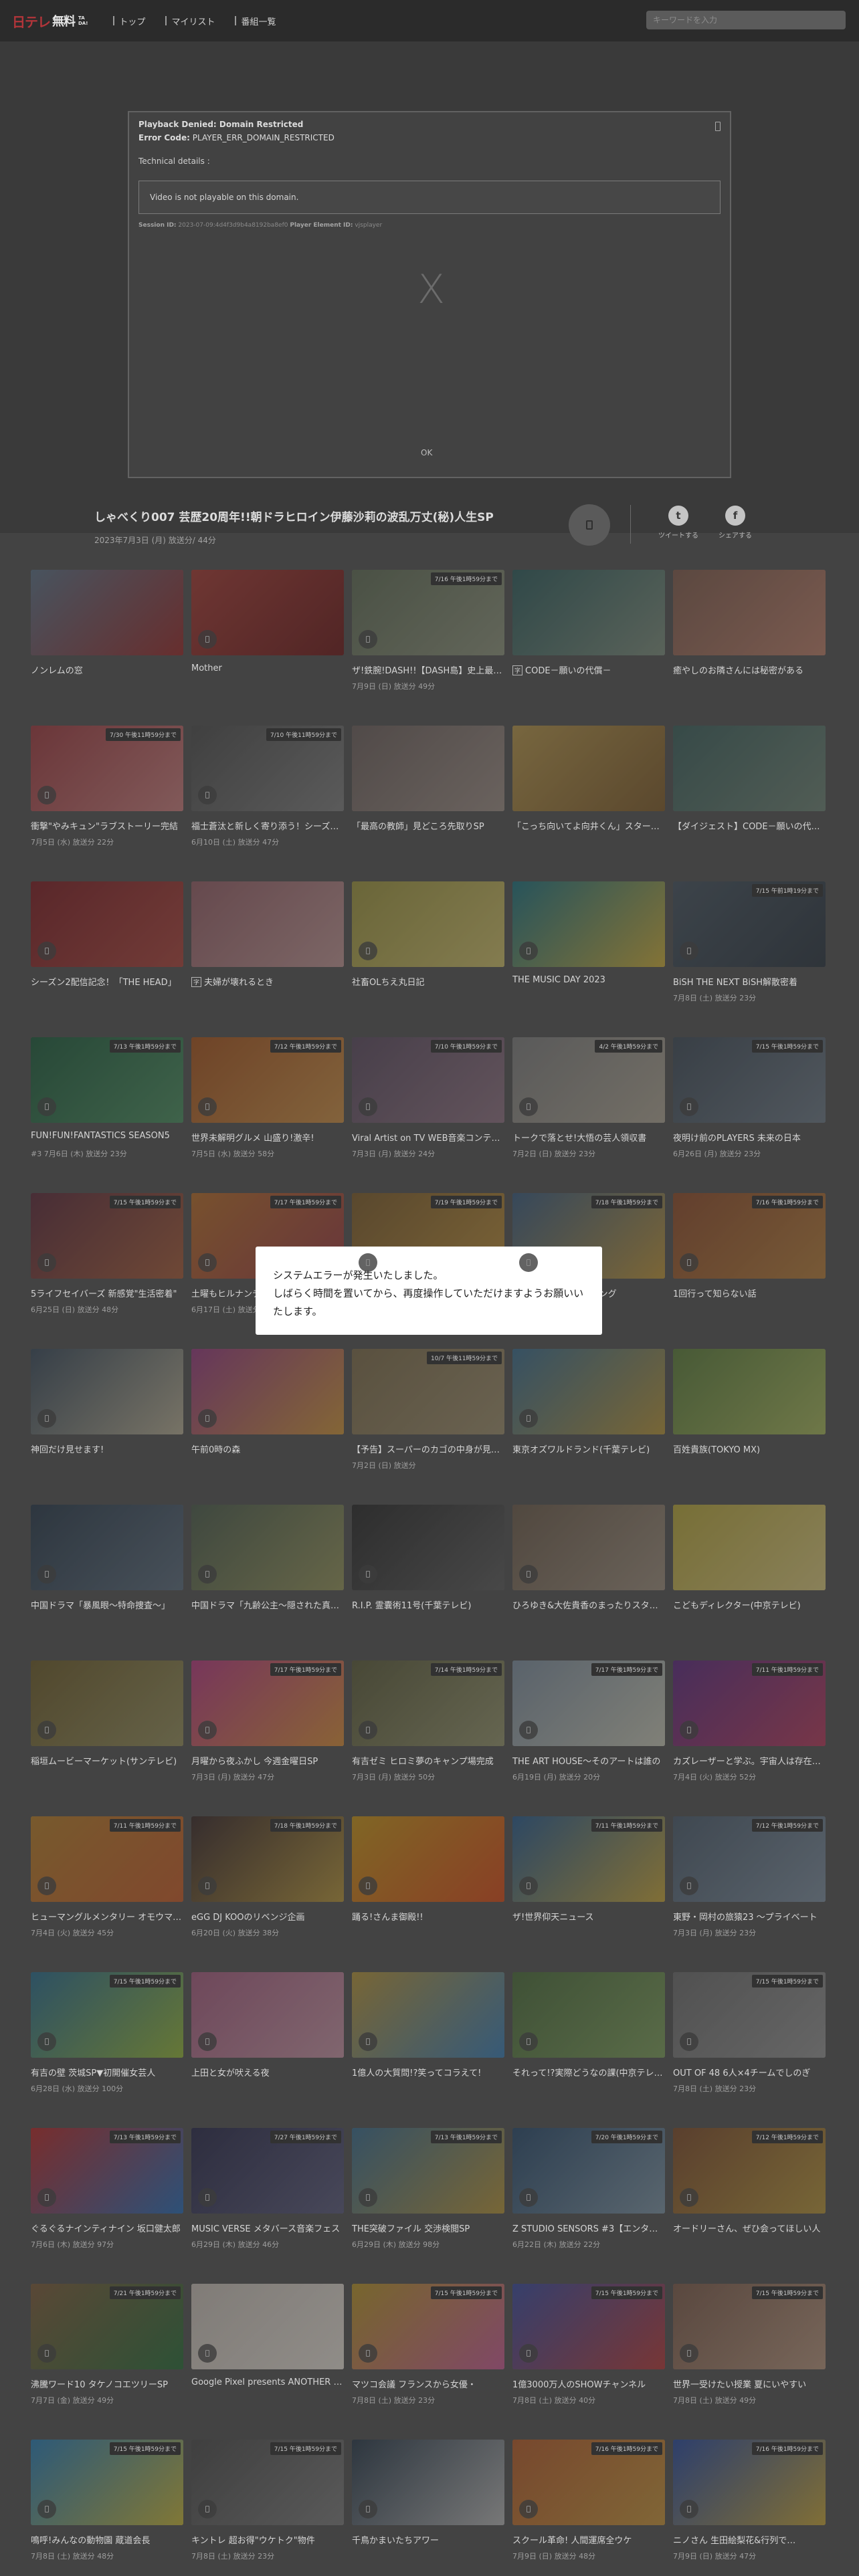 The height and width of the screenshot is (2576, 859). What do you see at coordinates (267, 1449) in the screenshot?
I see `program-card-title: 午前0時の森` at bounding box center [267, 1449].